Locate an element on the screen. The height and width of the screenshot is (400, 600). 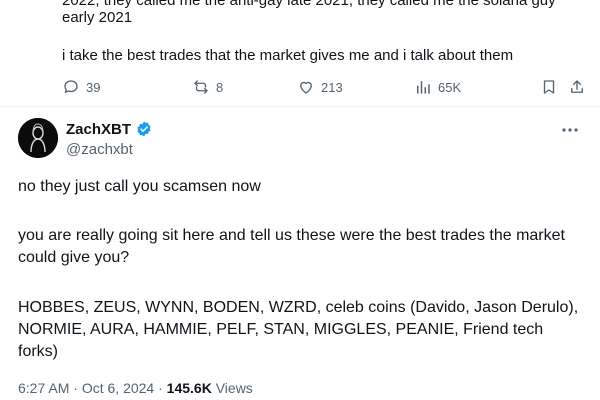
previous-tweet-actions: 39 8 213 65K is located at coordinates (324, 87).